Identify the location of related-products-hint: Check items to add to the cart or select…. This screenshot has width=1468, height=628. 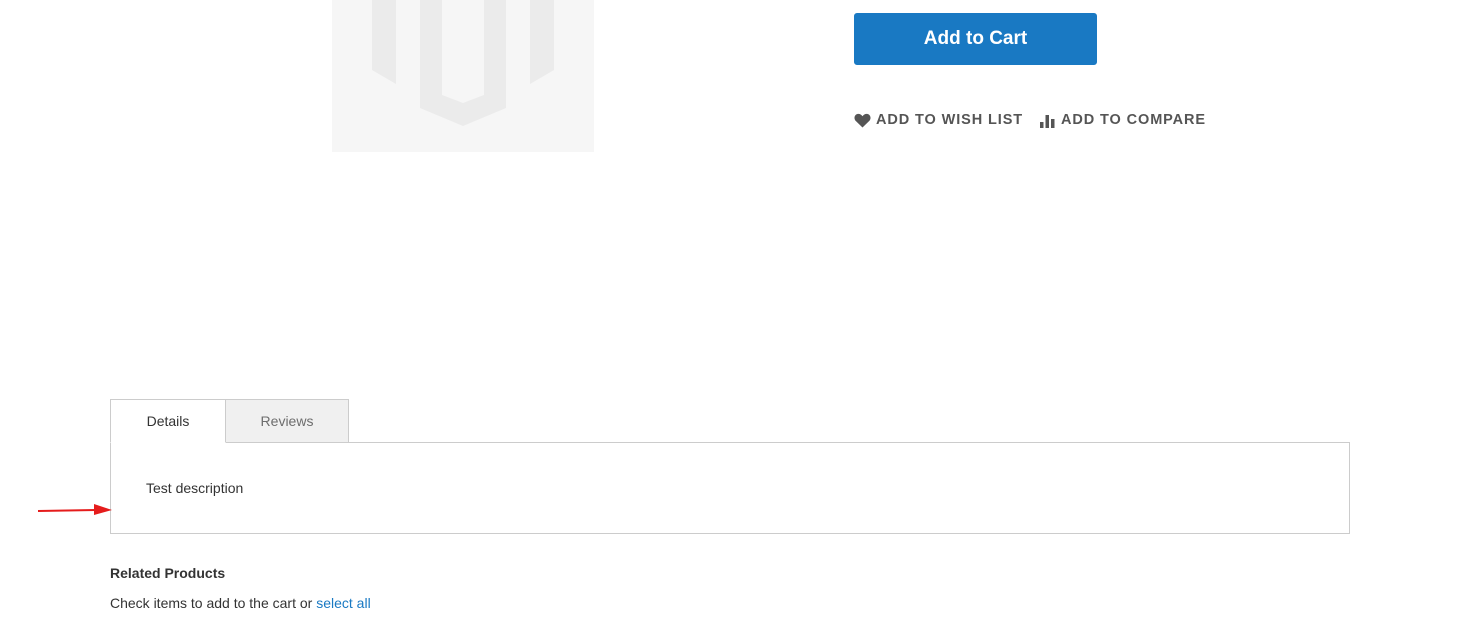
(240, 603).